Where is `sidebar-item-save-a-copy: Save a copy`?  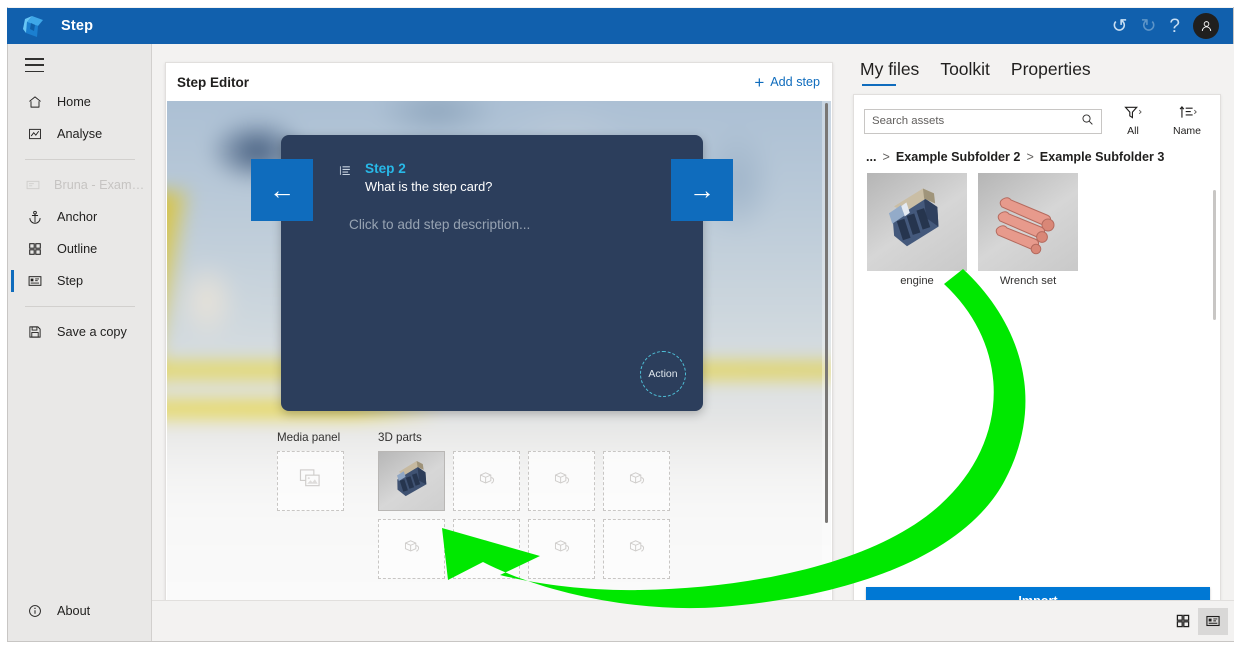 sidebar-item-save-a-copy: Save a copy is located at coordinates (79, 332).